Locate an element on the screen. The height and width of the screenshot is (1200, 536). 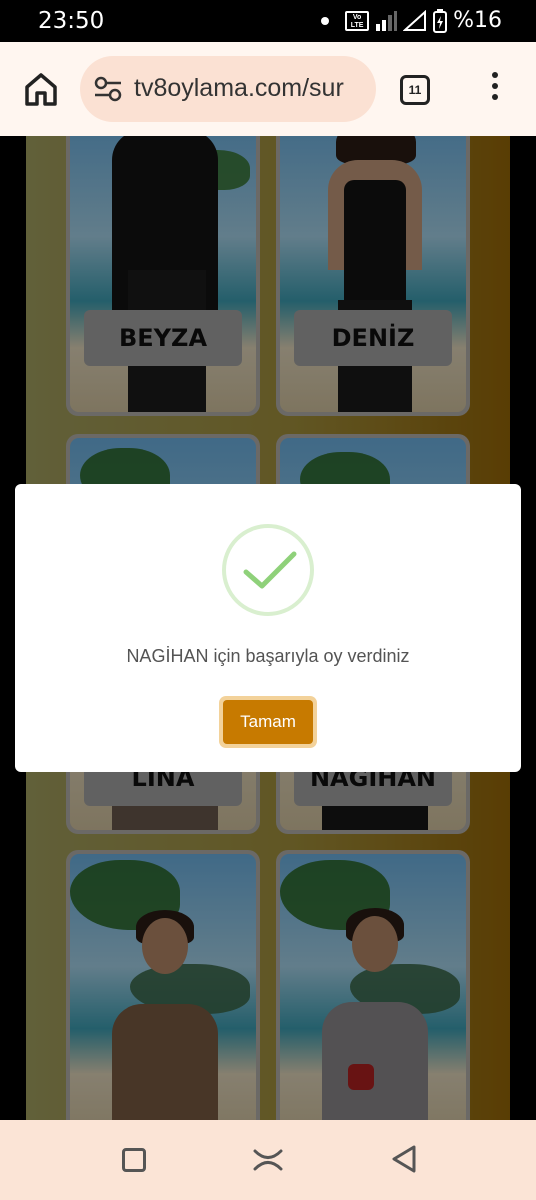
signal-icon is located at coordinates (387, 20).